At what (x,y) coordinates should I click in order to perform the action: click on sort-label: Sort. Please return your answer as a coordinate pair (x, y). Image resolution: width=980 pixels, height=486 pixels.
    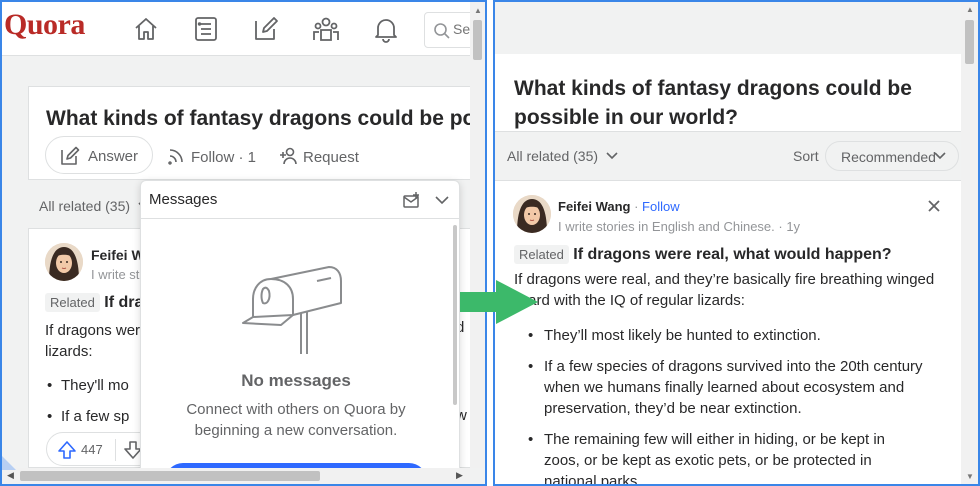
    Looking at the image, I should click on (806, 156).